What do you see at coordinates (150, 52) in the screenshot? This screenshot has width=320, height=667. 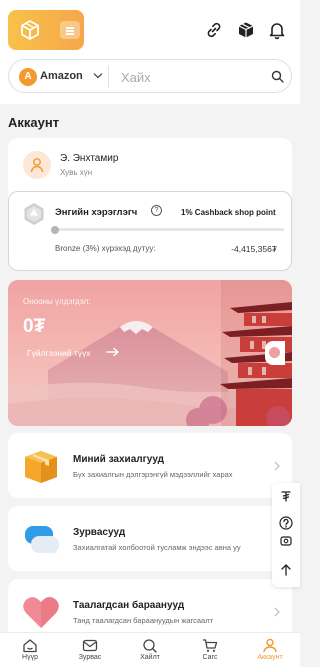 I see `top-bar: A Amazon` at bounding box center [150, 52].